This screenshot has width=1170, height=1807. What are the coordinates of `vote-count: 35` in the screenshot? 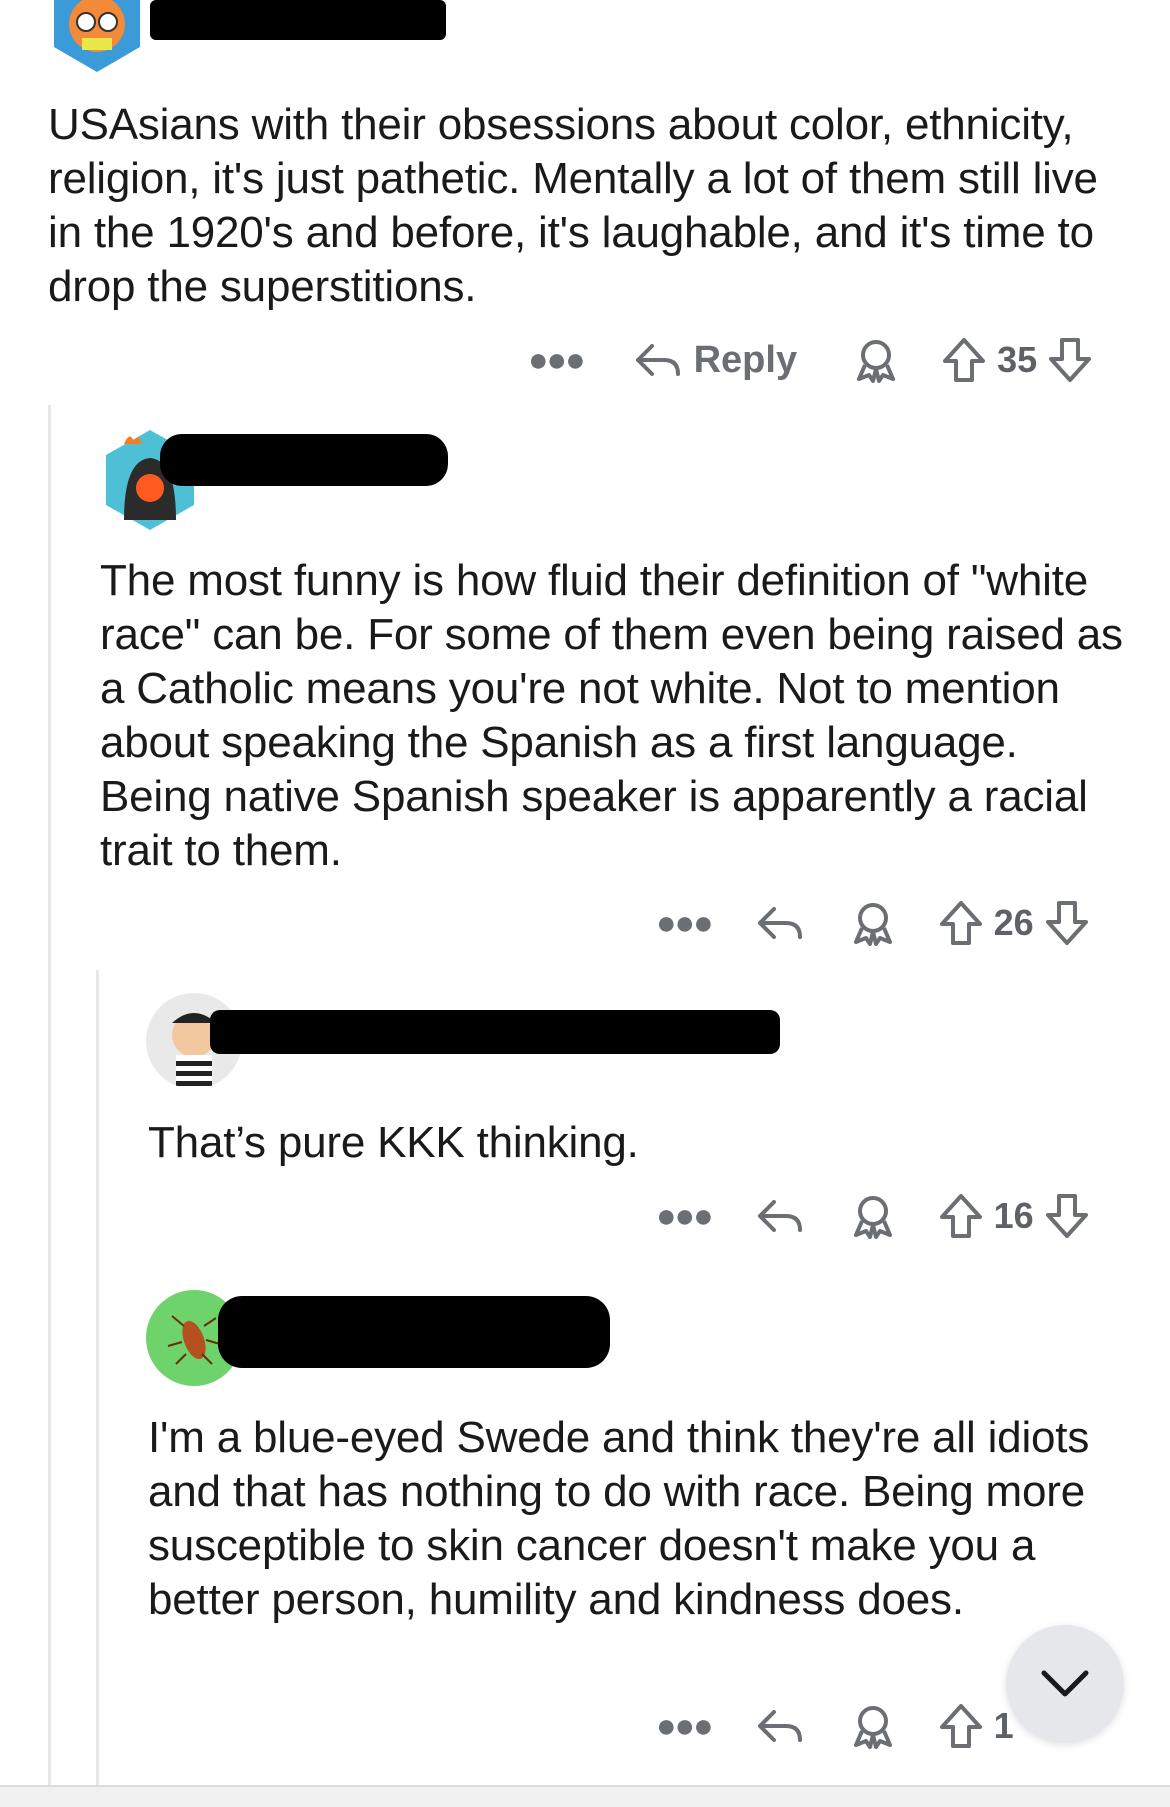 It's located at (1017, 359).